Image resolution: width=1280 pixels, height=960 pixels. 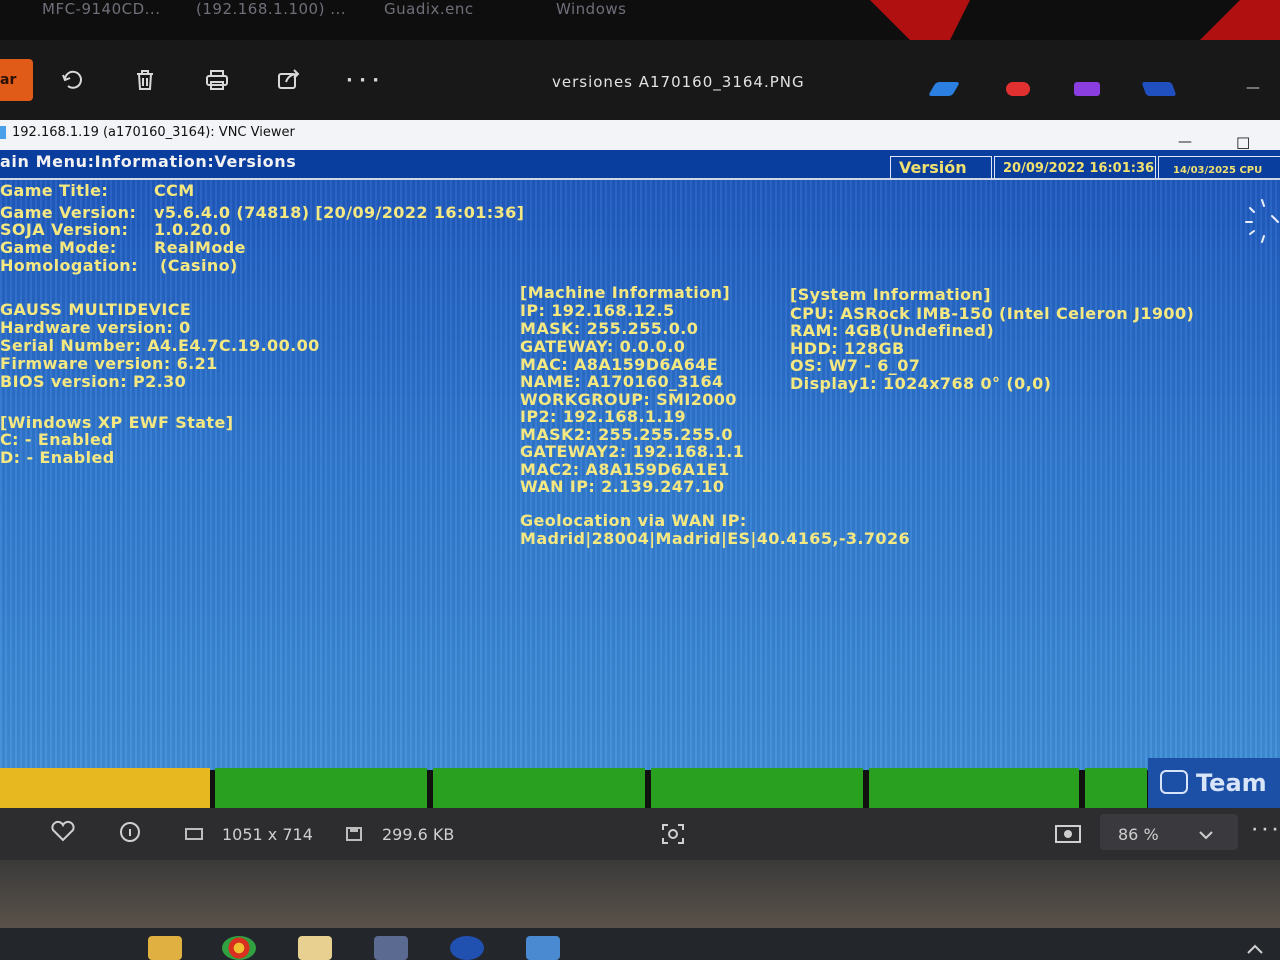 I want to click on game-title-label: Game Title:, so click(x=54, y=190).